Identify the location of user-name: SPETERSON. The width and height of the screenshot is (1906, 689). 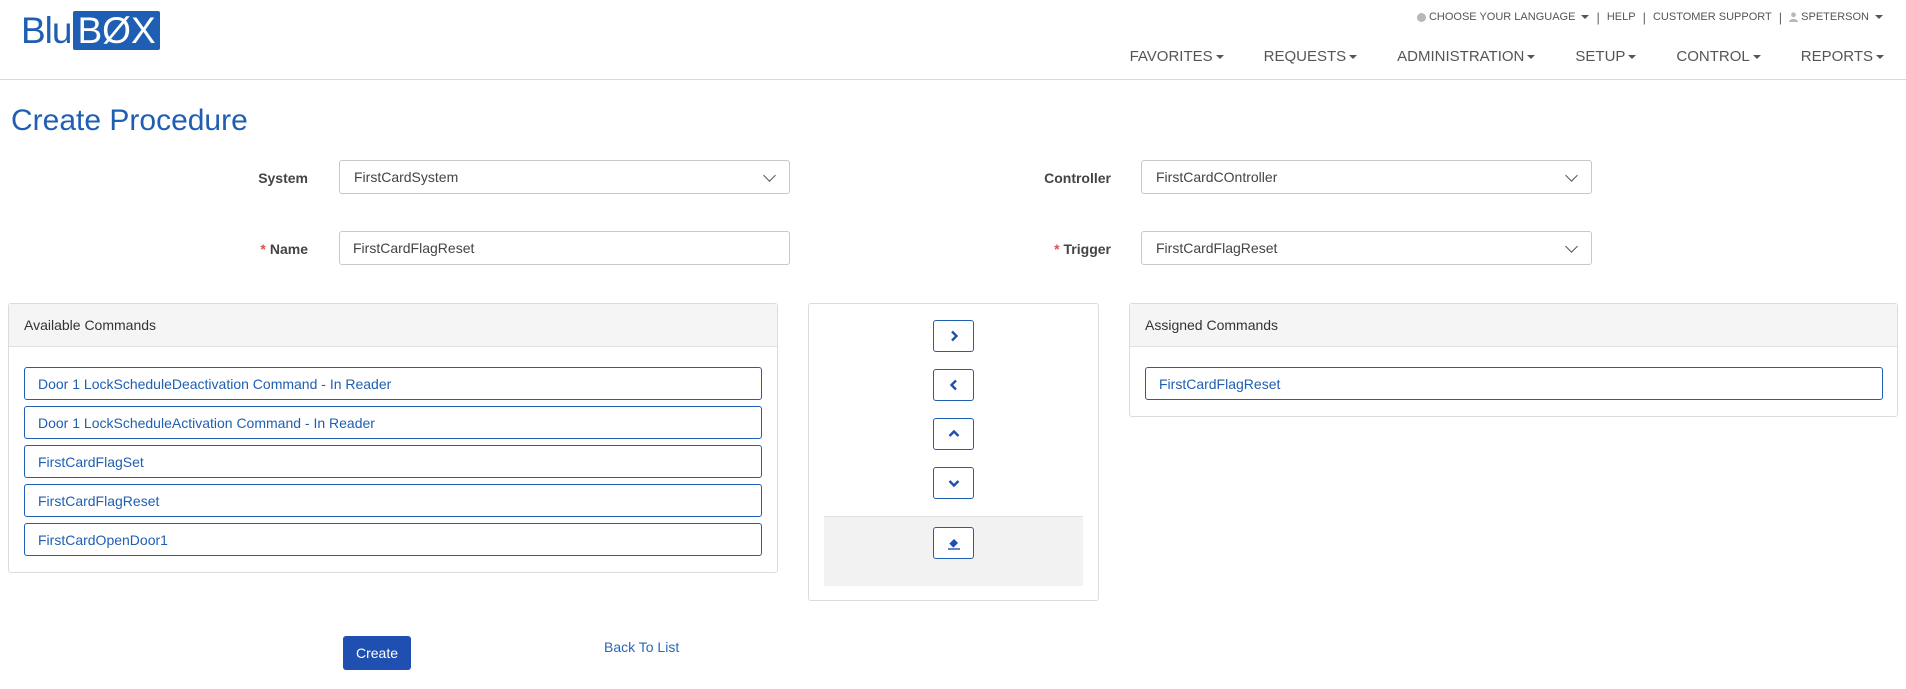
(1835, 17).